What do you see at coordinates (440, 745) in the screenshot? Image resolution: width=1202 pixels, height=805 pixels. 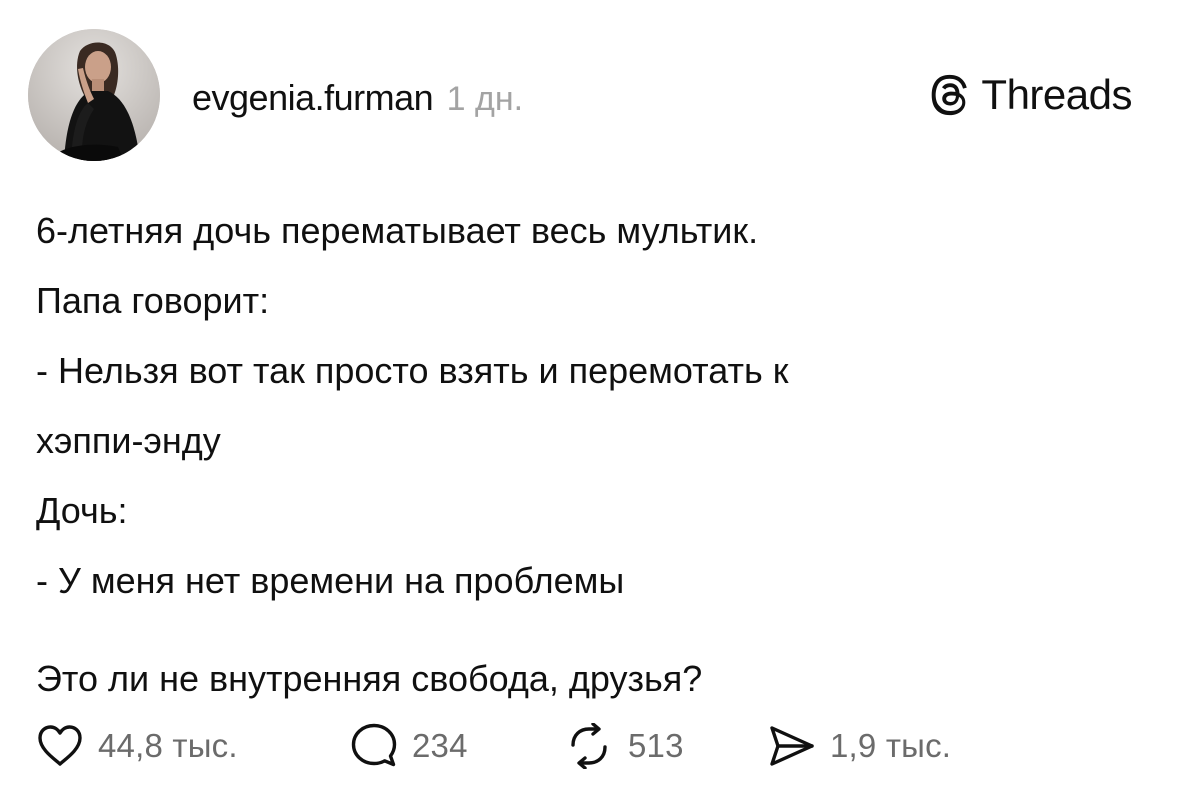 I see `reply-count: 234` at bounding box center [440, 745].